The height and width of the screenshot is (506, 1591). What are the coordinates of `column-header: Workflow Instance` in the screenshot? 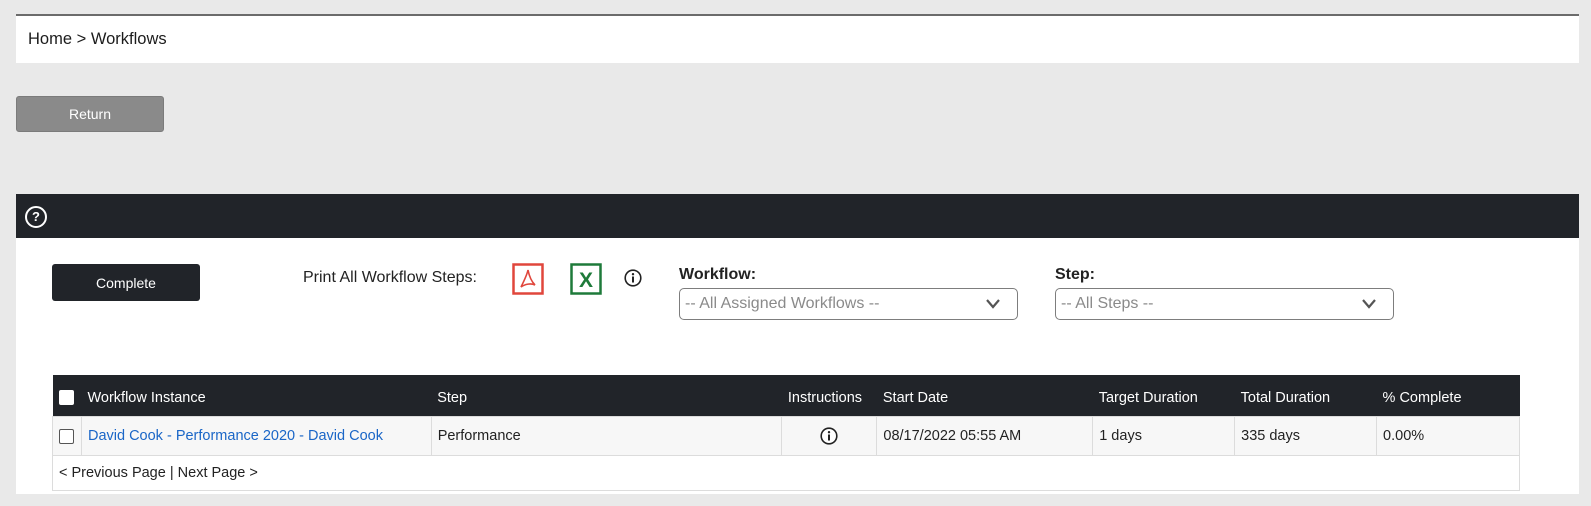 It's located at (256, 396).